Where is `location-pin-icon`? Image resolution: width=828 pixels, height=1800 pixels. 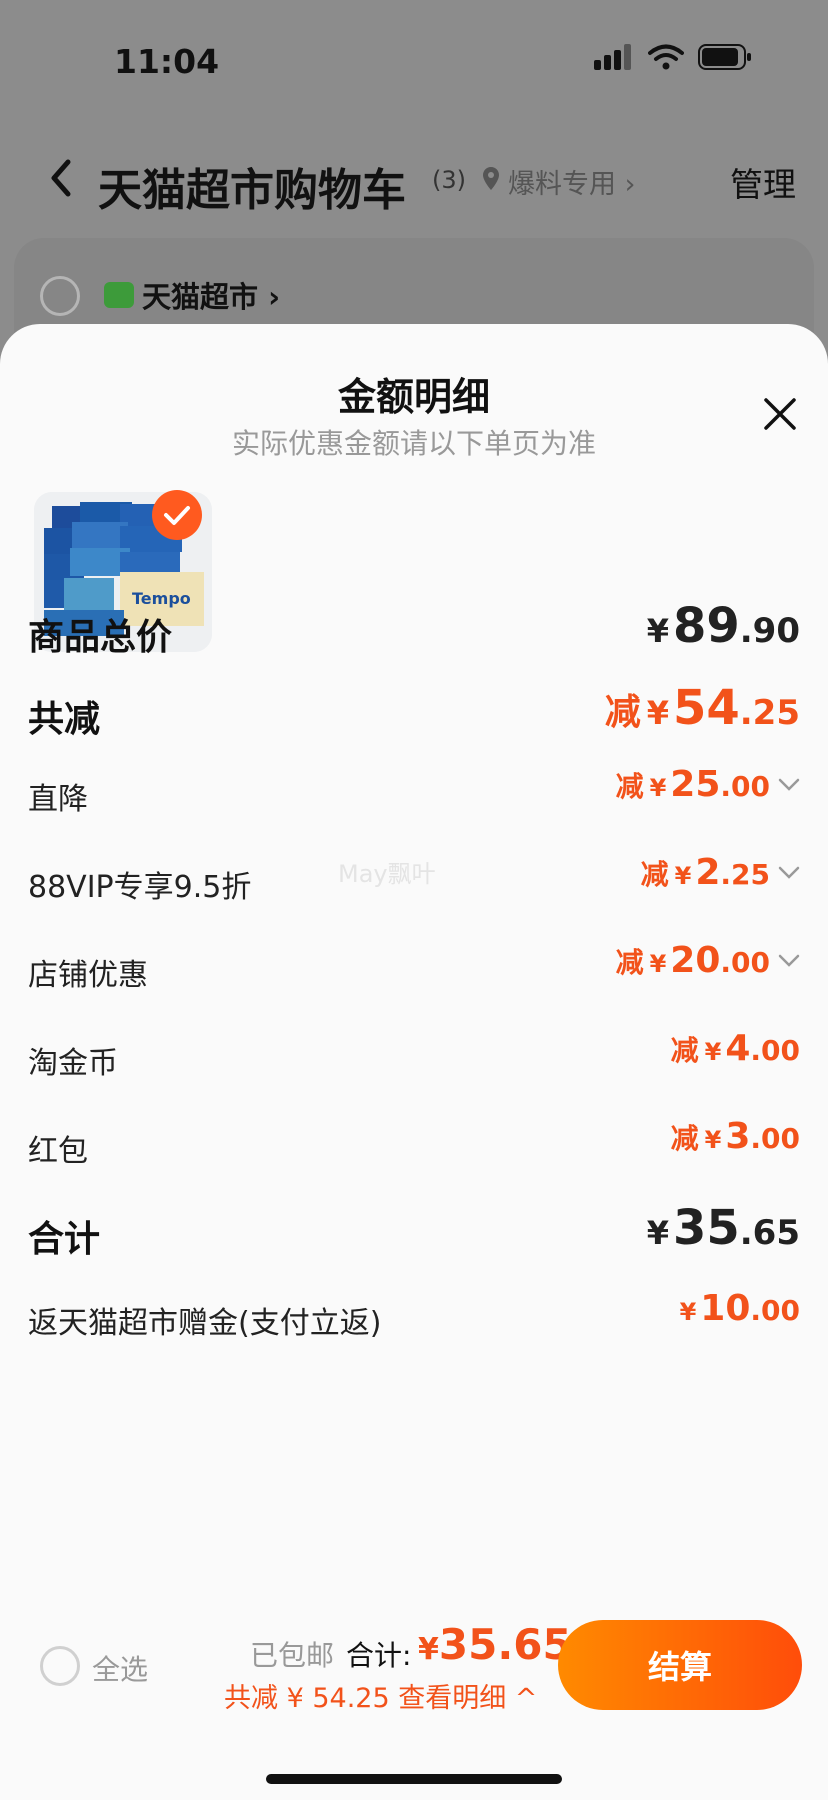
location-pin-icon is located at coordinates (491, 178).